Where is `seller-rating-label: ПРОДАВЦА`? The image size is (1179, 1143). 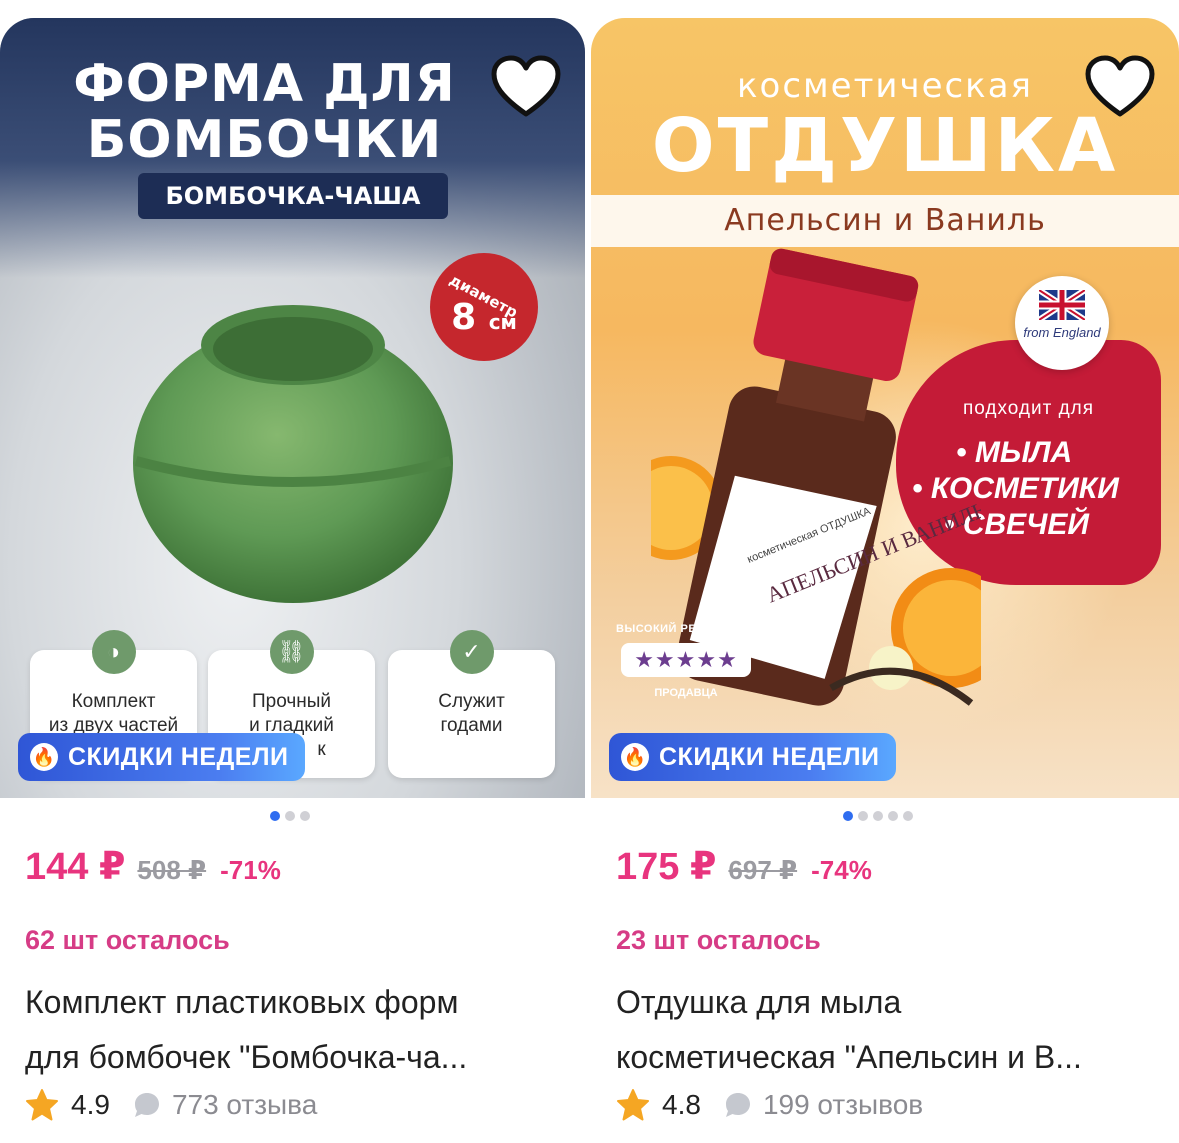
seller-rating-label: ПРОДАВЦА is located at coordinates (686, 693).